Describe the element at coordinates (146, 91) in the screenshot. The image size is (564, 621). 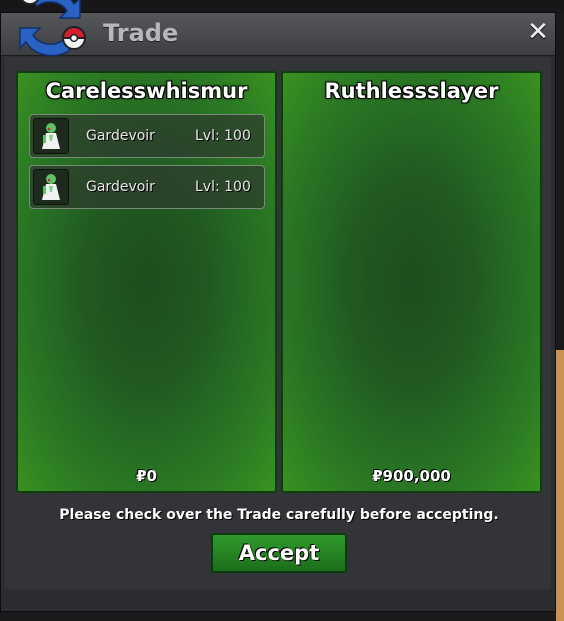
I see `my-player-name: Carelesswhismur` at that location.